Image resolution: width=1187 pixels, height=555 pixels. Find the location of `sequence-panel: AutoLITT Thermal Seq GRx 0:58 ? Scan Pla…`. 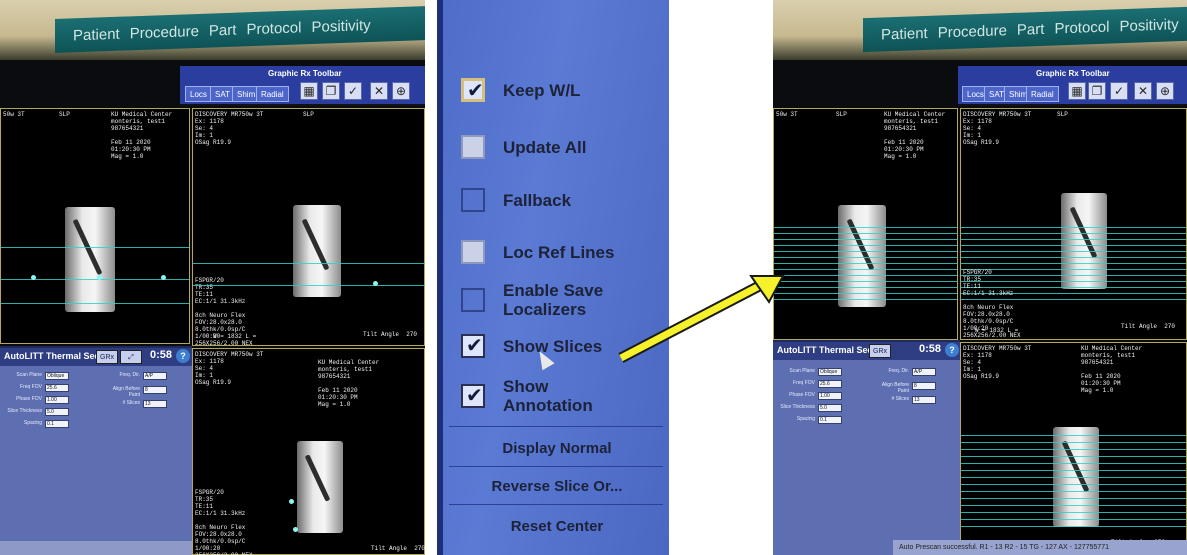

sequence-panel: AutoLITT Thermal Seq GRx 0:58 ? Scan Pla… is located at coordinates (866, 447).